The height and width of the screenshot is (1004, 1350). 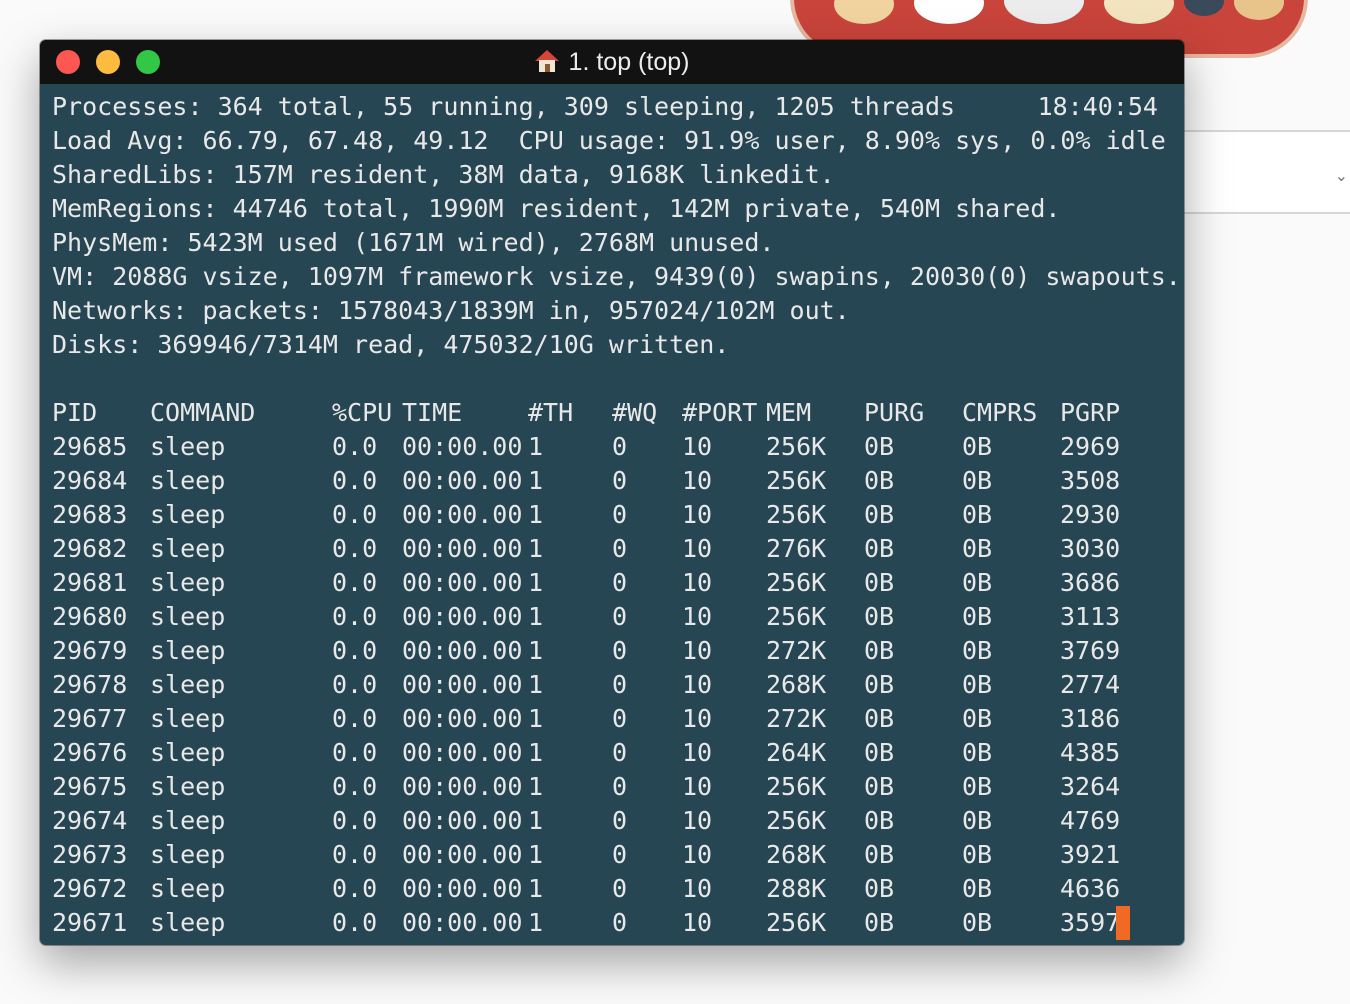 I want to click on cell-pid: 29676, so click(x=90, y=752).